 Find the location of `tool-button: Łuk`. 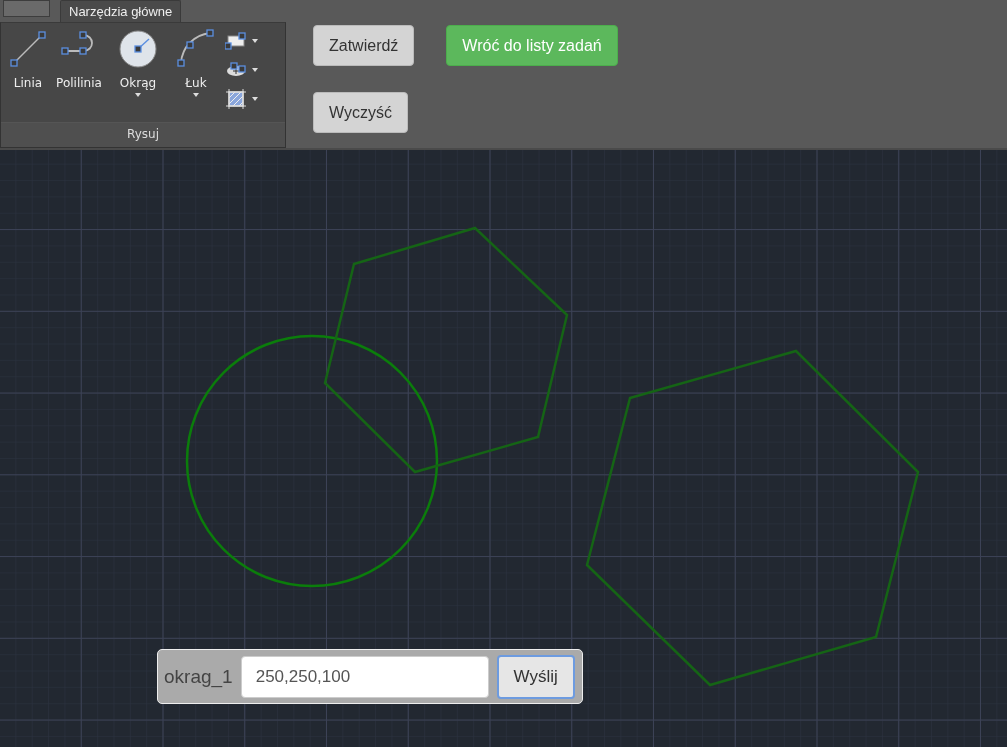

tool-button: Łuk is located at coordinates (196, 74).